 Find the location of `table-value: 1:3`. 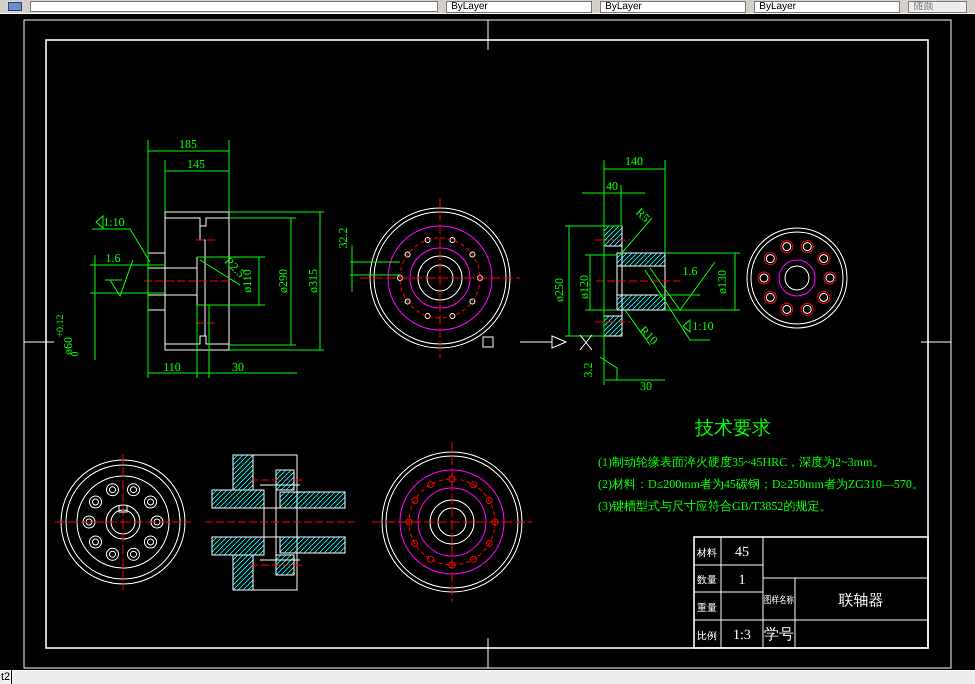

table-value: 1:3 is located at coordinates (742, 635).